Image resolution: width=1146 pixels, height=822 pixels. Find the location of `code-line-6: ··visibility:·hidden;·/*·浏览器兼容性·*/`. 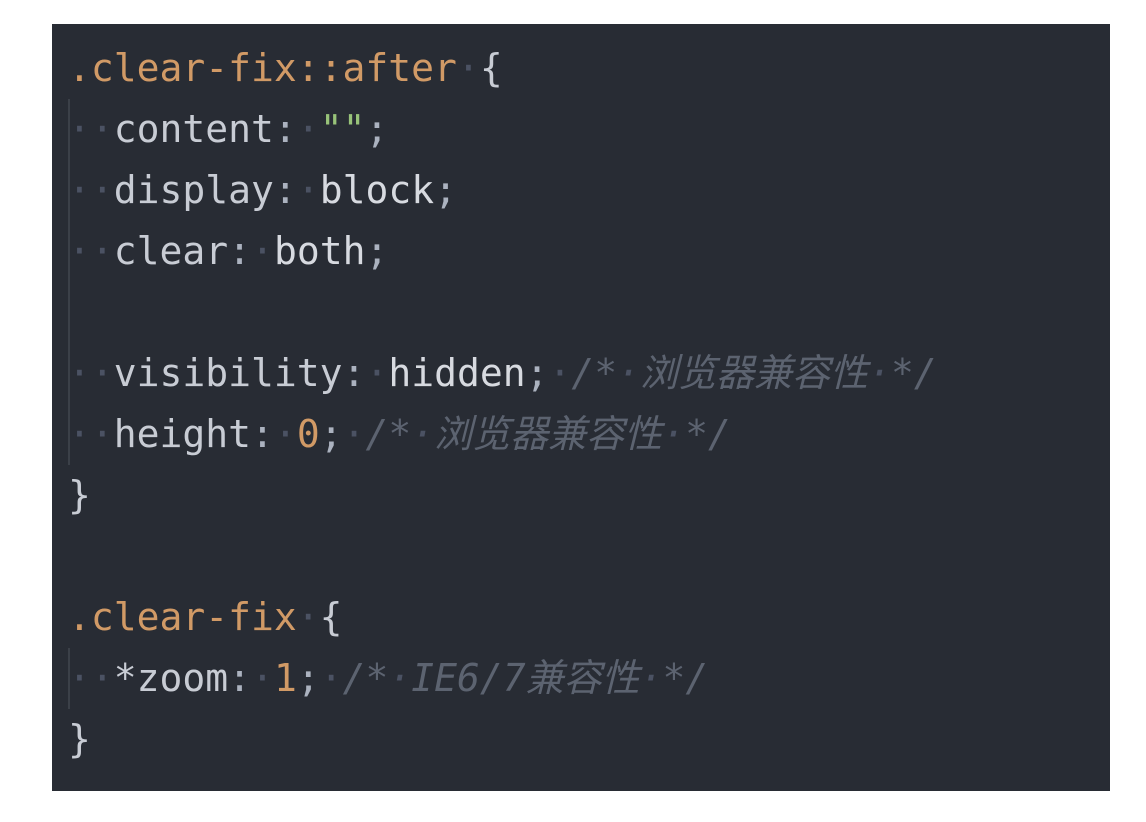

code-line-6: ··visibility:·hidden;·/*·浏览器兼容性·*/ is located at coordinates (502, 373).